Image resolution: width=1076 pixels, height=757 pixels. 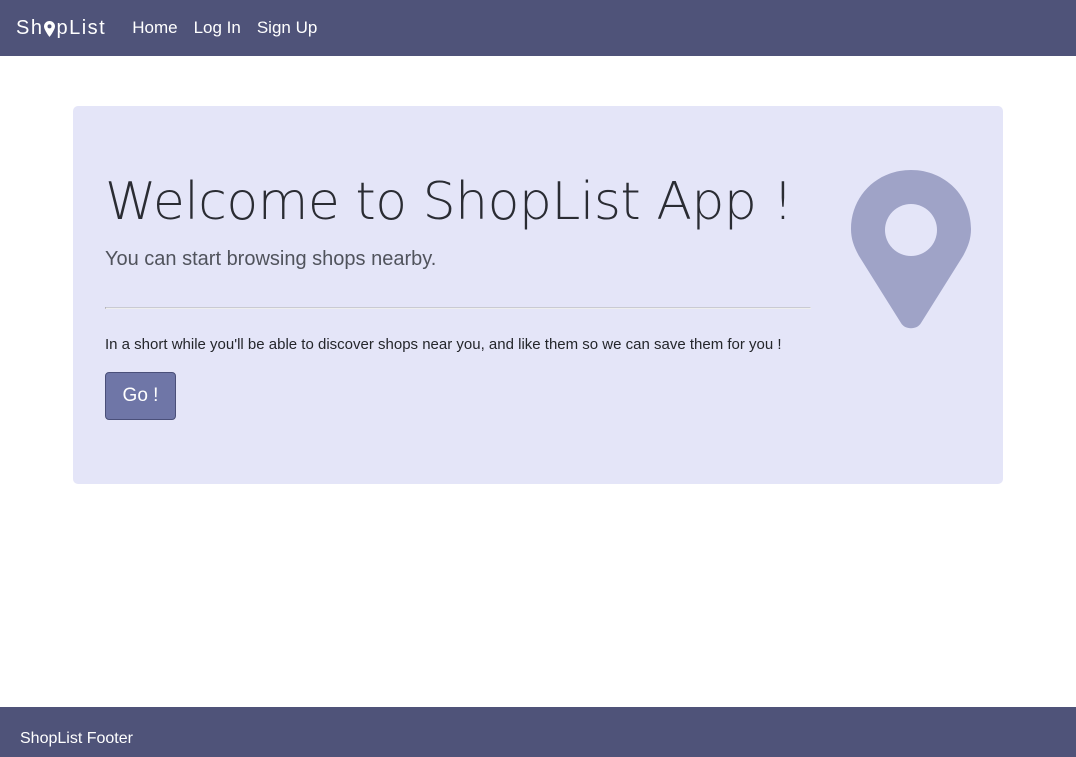 I want to click on nav-link-login: Log In, so click(x=217, y=28).